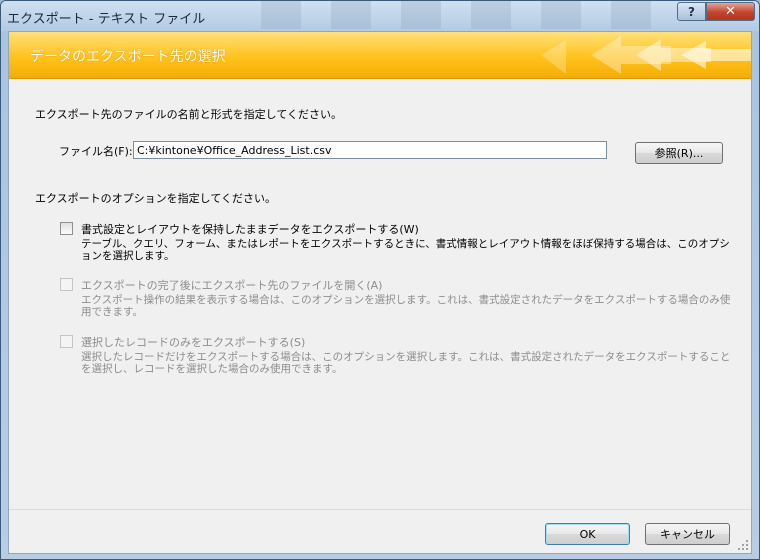 This screenshot has height=560, width=760. I want to click on help-icon: ?, so click(691, 11).